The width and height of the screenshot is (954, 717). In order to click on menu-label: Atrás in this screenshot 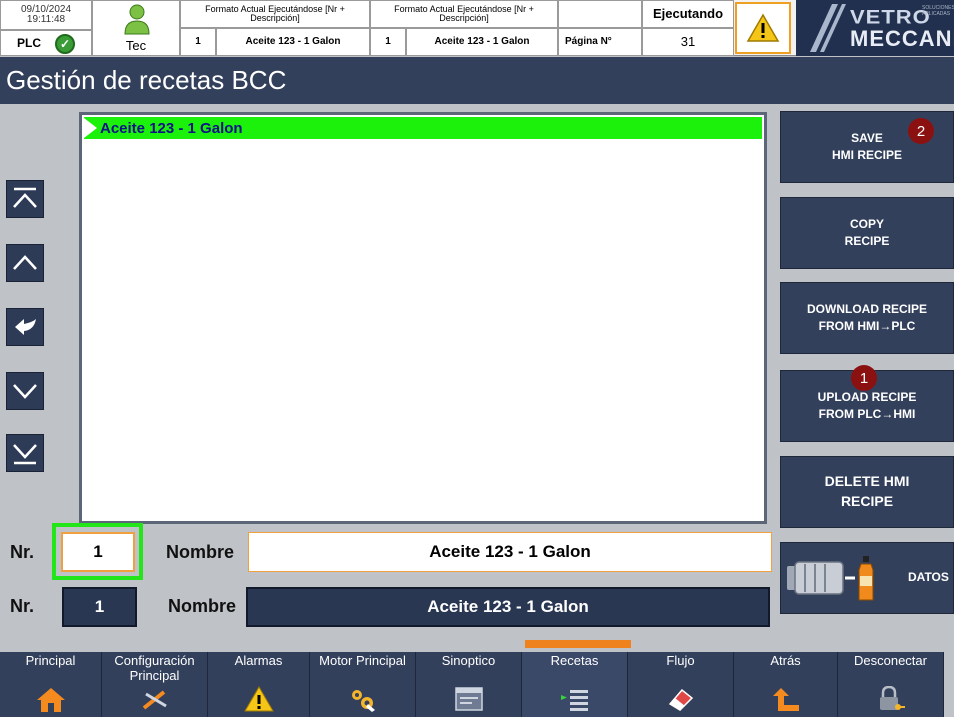, I will do `click(785, 660)`.